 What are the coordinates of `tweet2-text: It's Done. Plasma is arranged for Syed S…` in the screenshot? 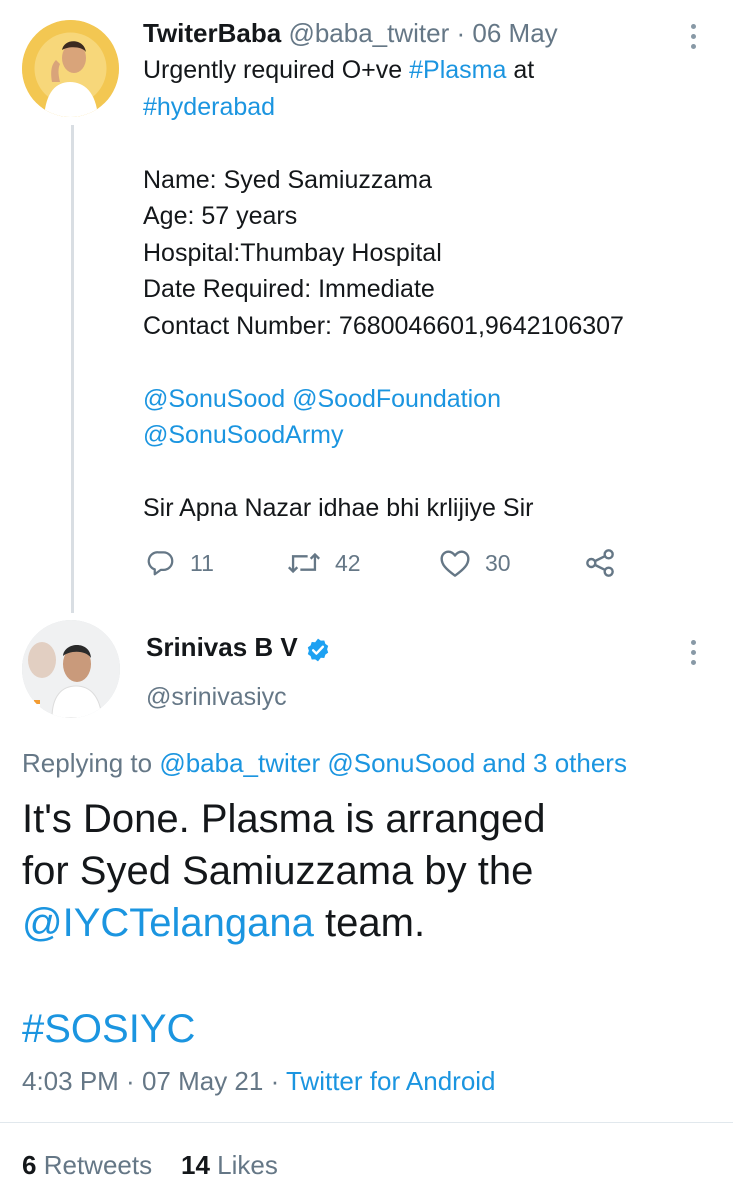 It's located at (372, 871).